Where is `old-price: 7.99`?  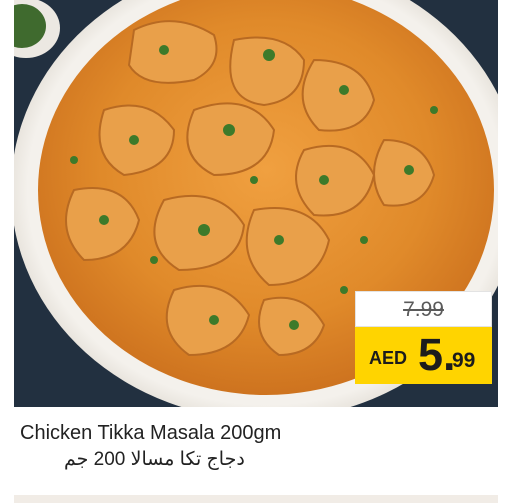
old-price: 7.99 is located at coordinates (423, 309).